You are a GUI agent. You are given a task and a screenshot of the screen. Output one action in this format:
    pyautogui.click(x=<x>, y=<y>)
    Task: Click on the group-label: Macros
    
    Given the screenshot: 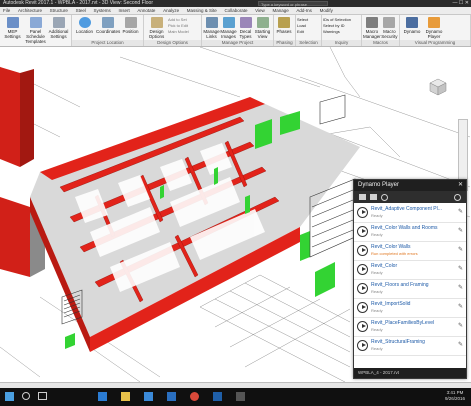 What is the action you would take?
    pyautogui.click(x=380, y=43)
    